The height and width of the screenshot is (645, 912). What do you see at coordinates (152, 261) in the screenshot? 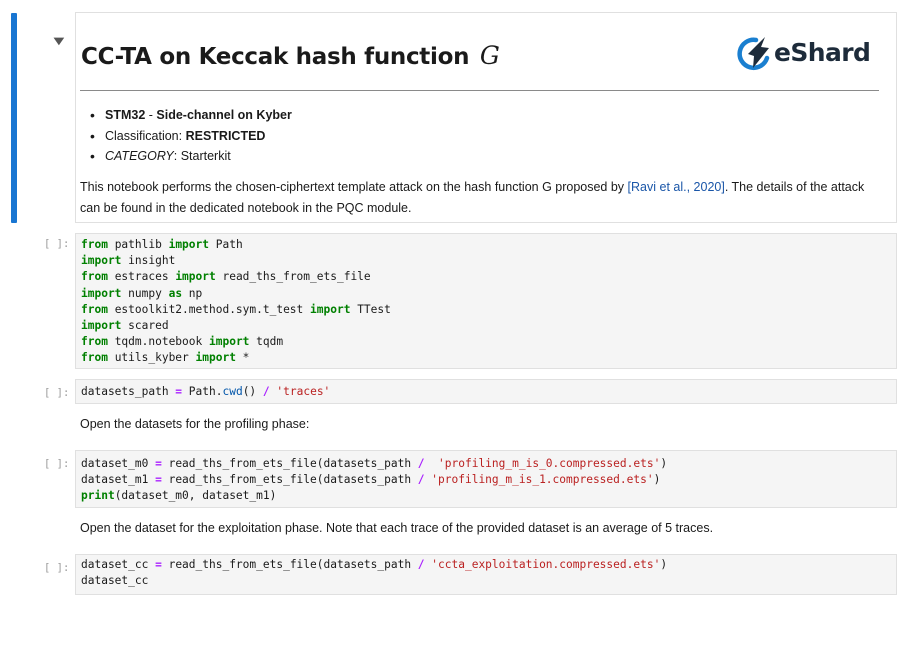
I see `code-token: insight` at bounding box center [152, 261].